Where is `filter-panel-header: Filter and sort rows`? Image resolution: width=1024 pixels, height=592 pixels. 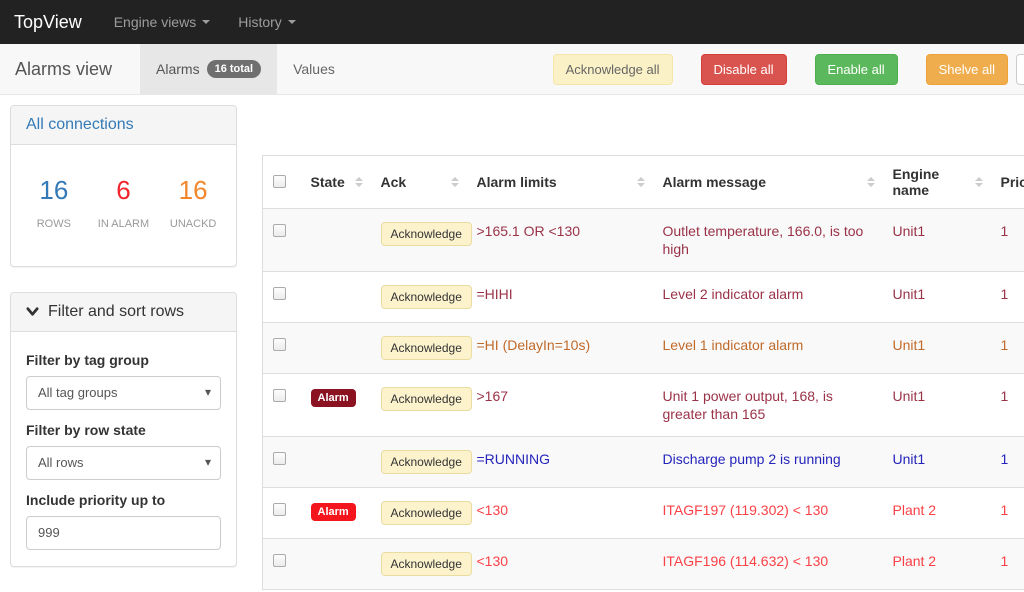
filter-panel-header: Filter and sort rows is located at coordinates (123, 312).